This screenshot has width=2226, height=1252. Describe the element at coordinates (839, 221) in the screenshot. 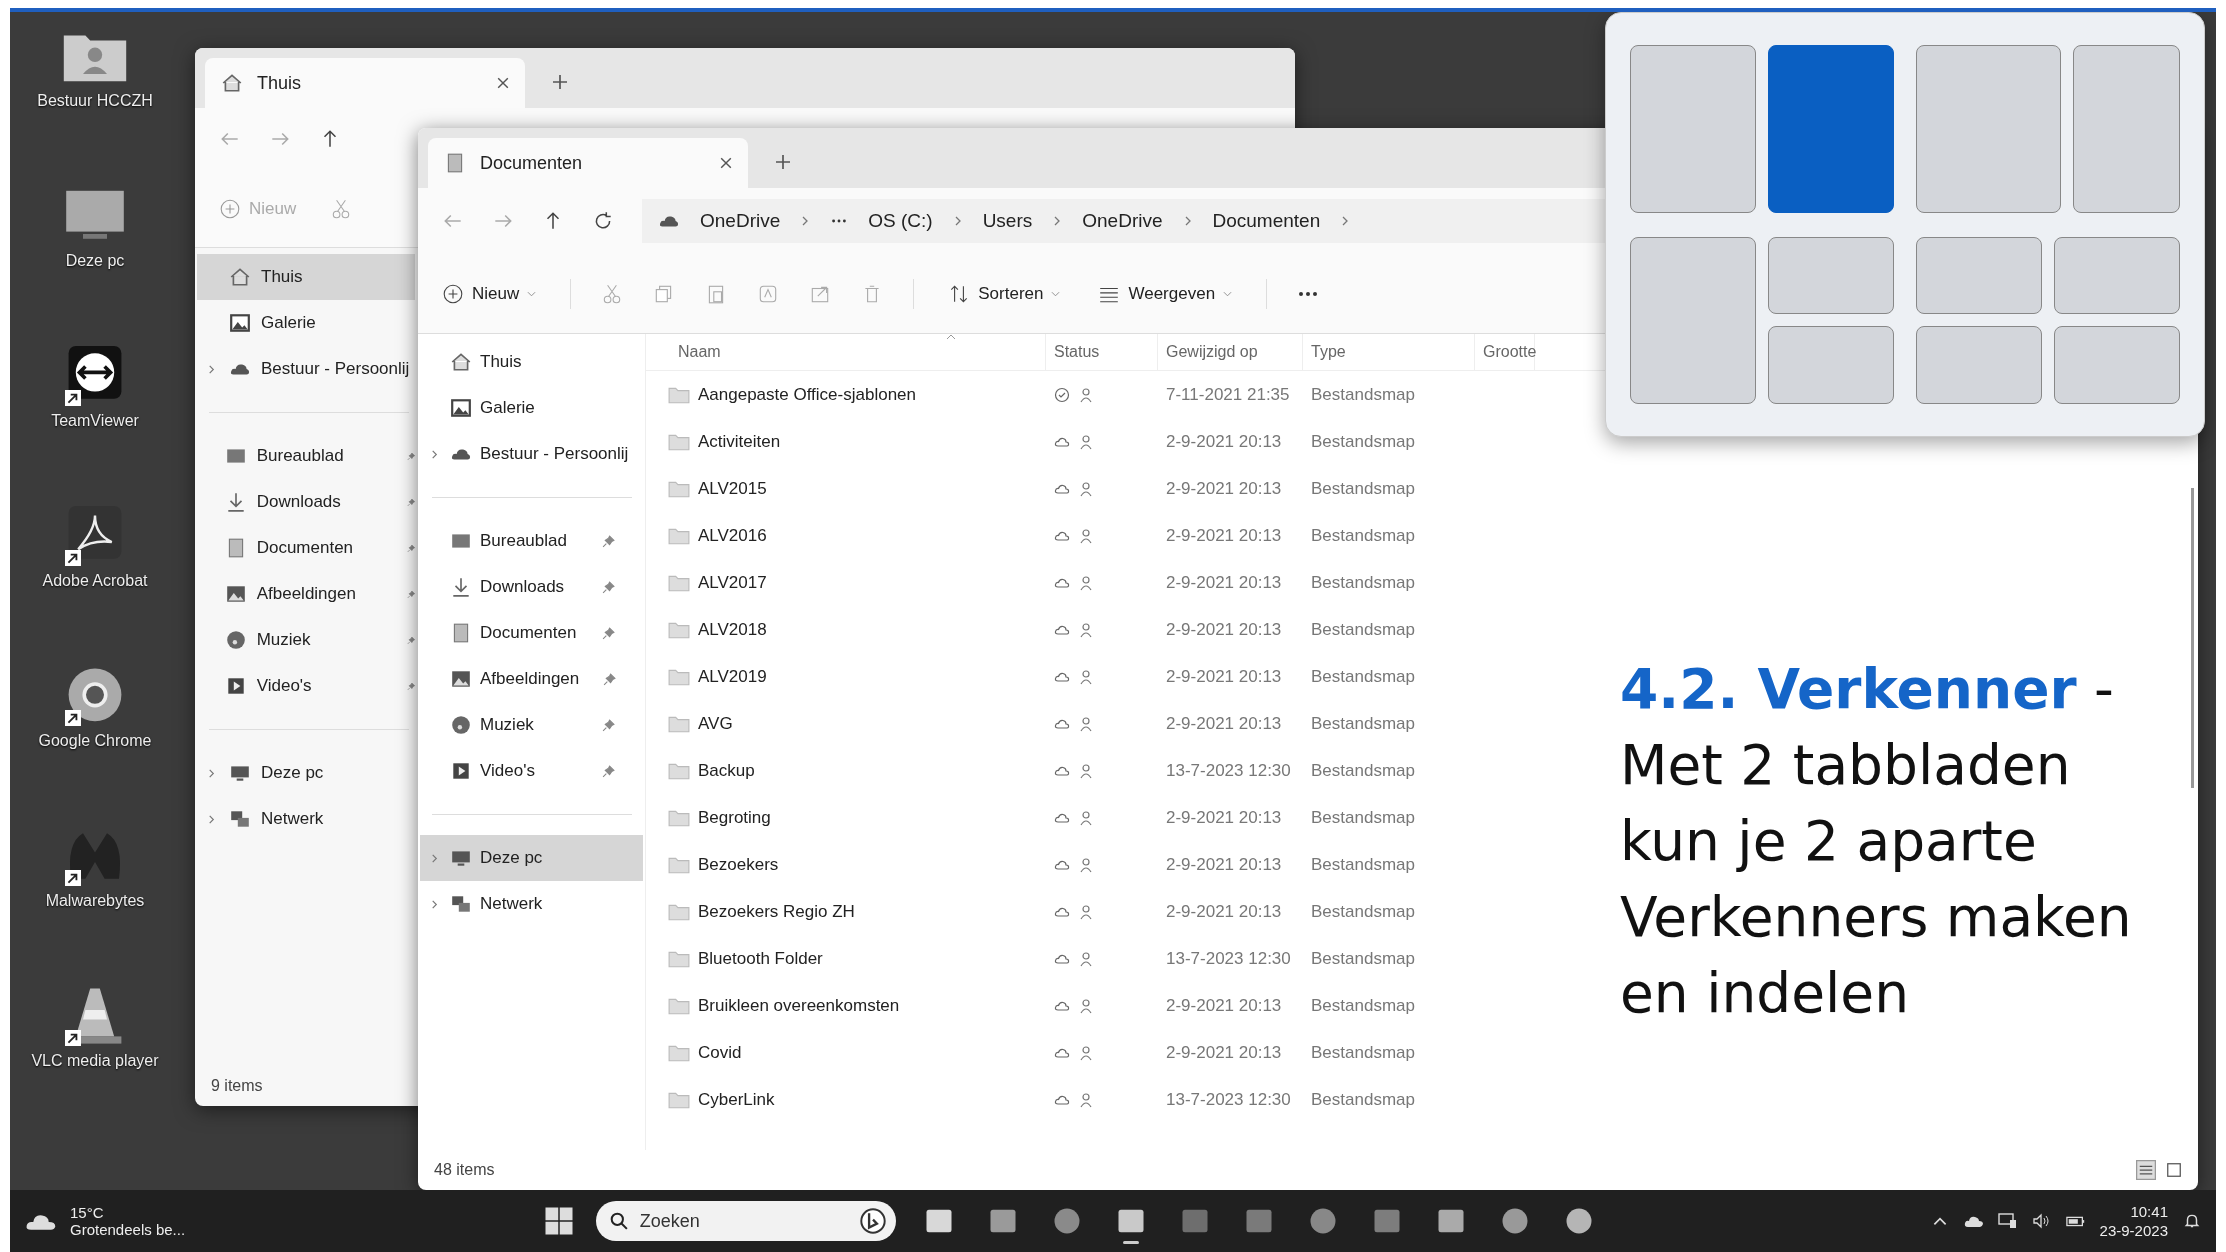

I see `ellipsis-icon` at that location.